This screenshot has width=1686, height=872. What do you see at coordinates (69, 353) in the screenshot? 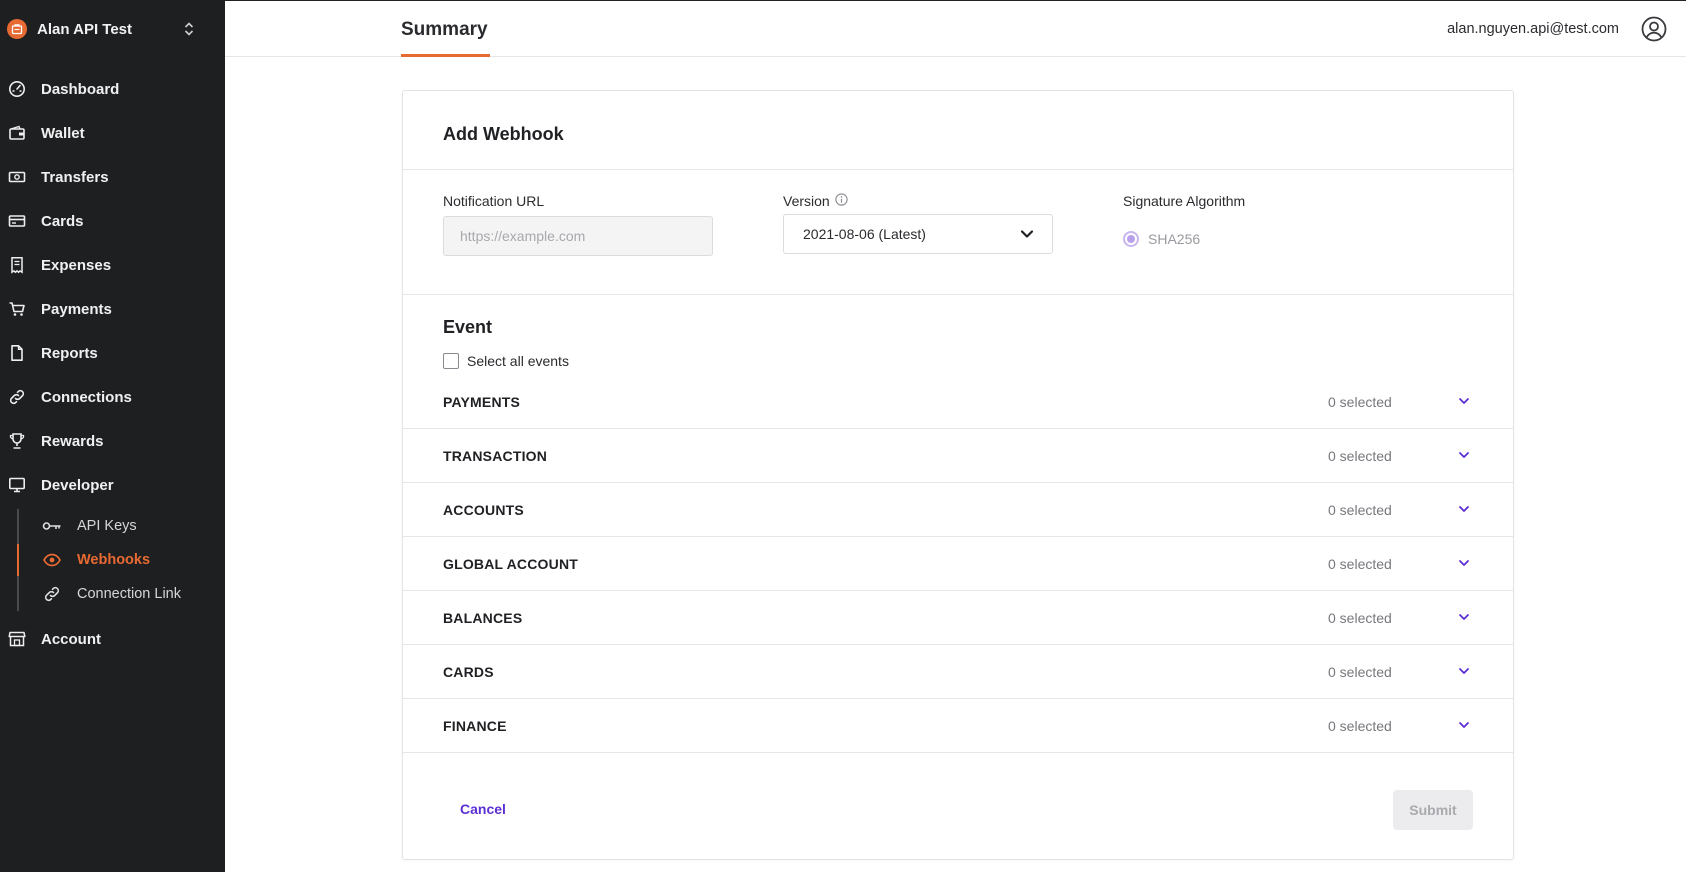
I see `sidebar-item-label: Reports` at bounding box center [69, 353].